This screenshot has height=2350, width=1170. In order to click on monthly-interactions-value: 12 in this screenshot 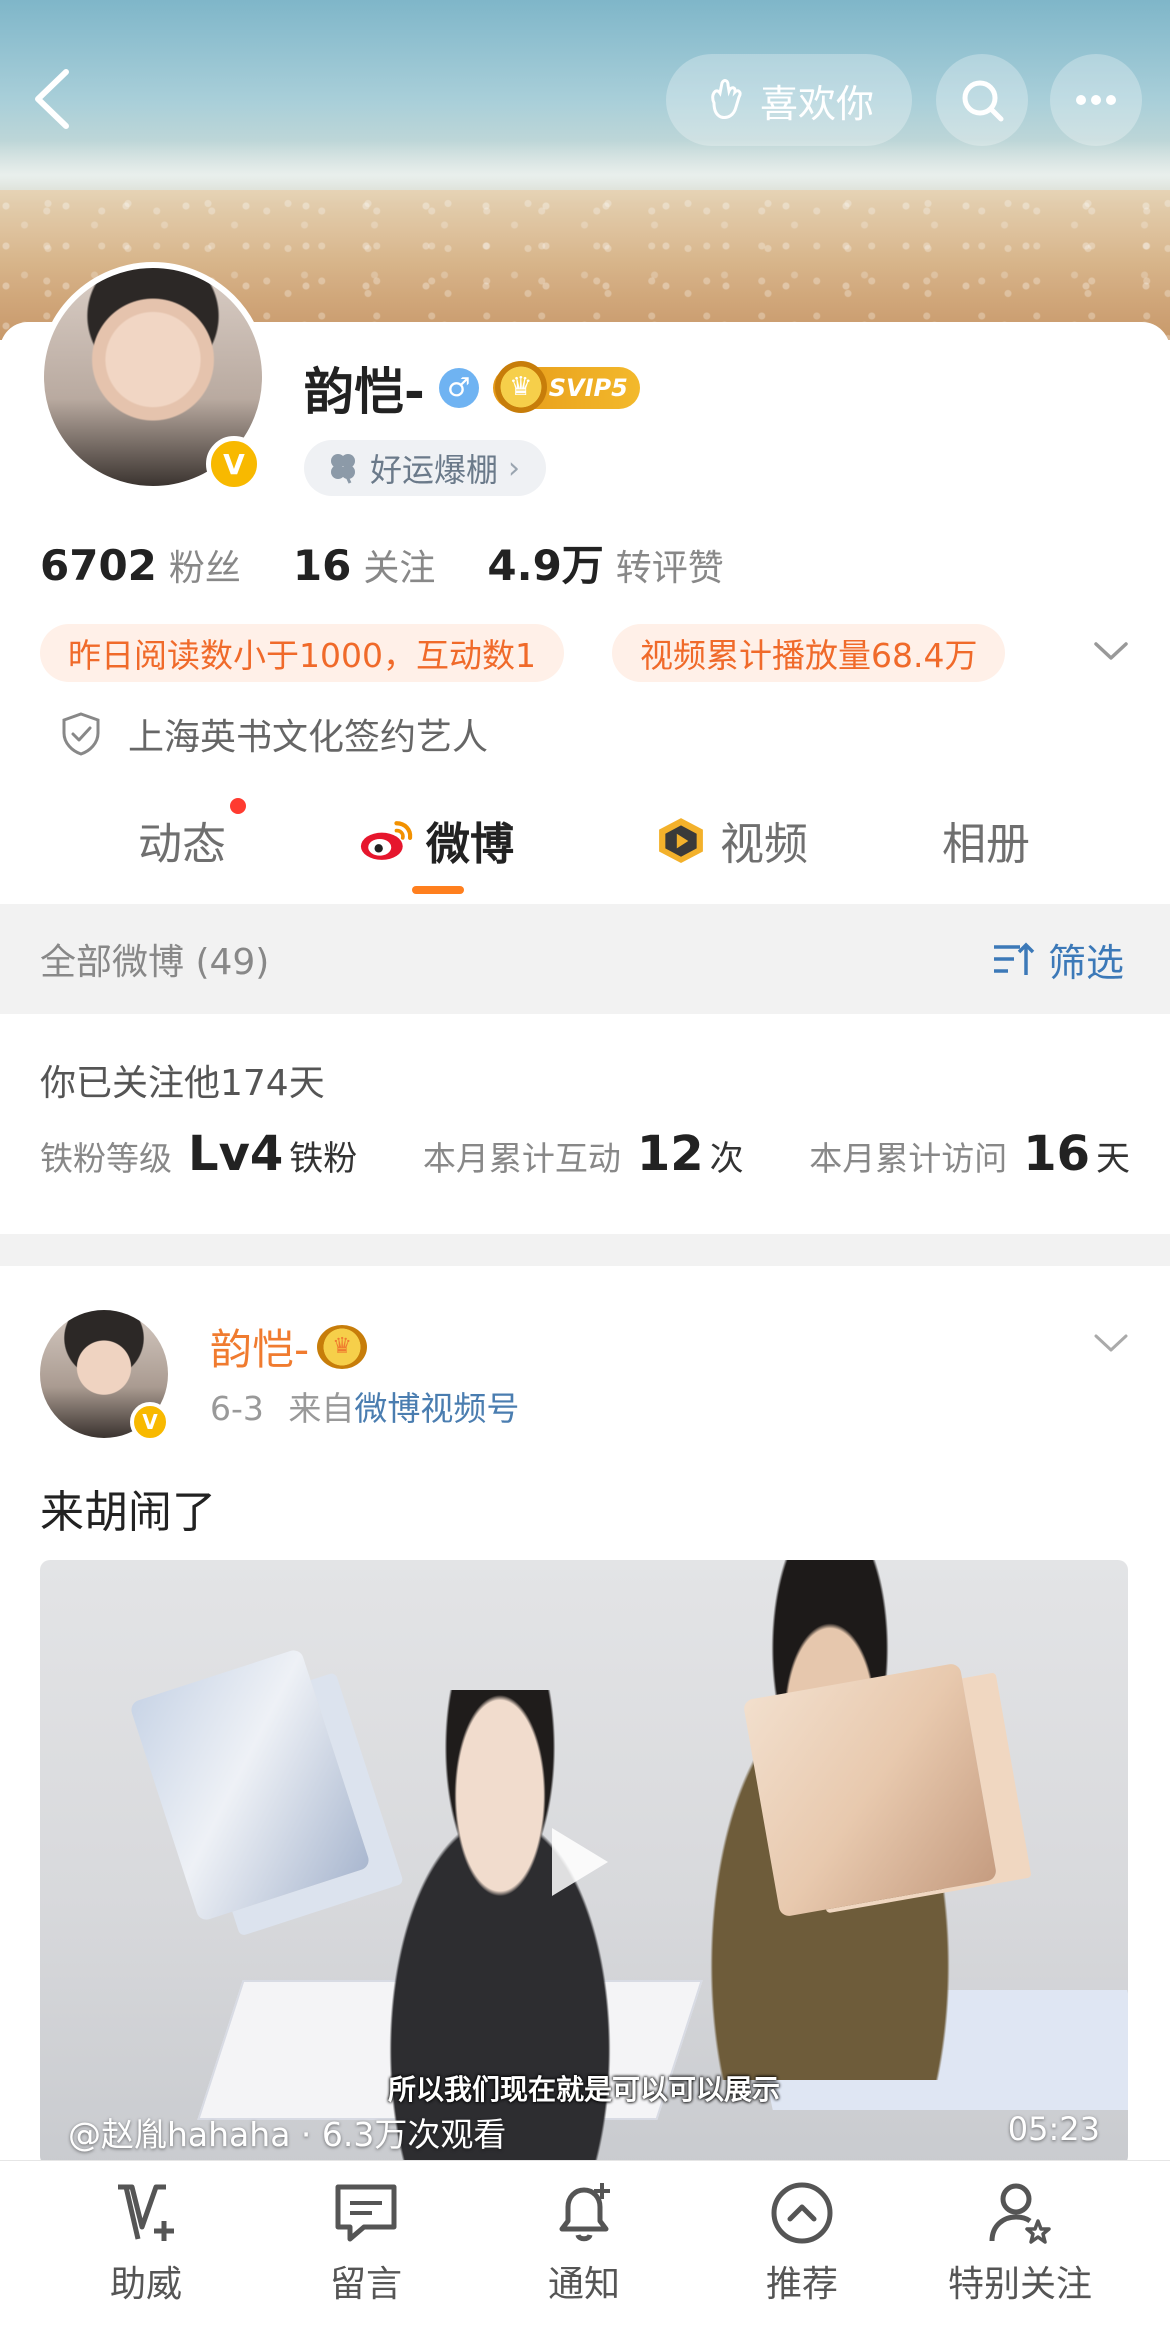, I will do `click(670, 1154)`.